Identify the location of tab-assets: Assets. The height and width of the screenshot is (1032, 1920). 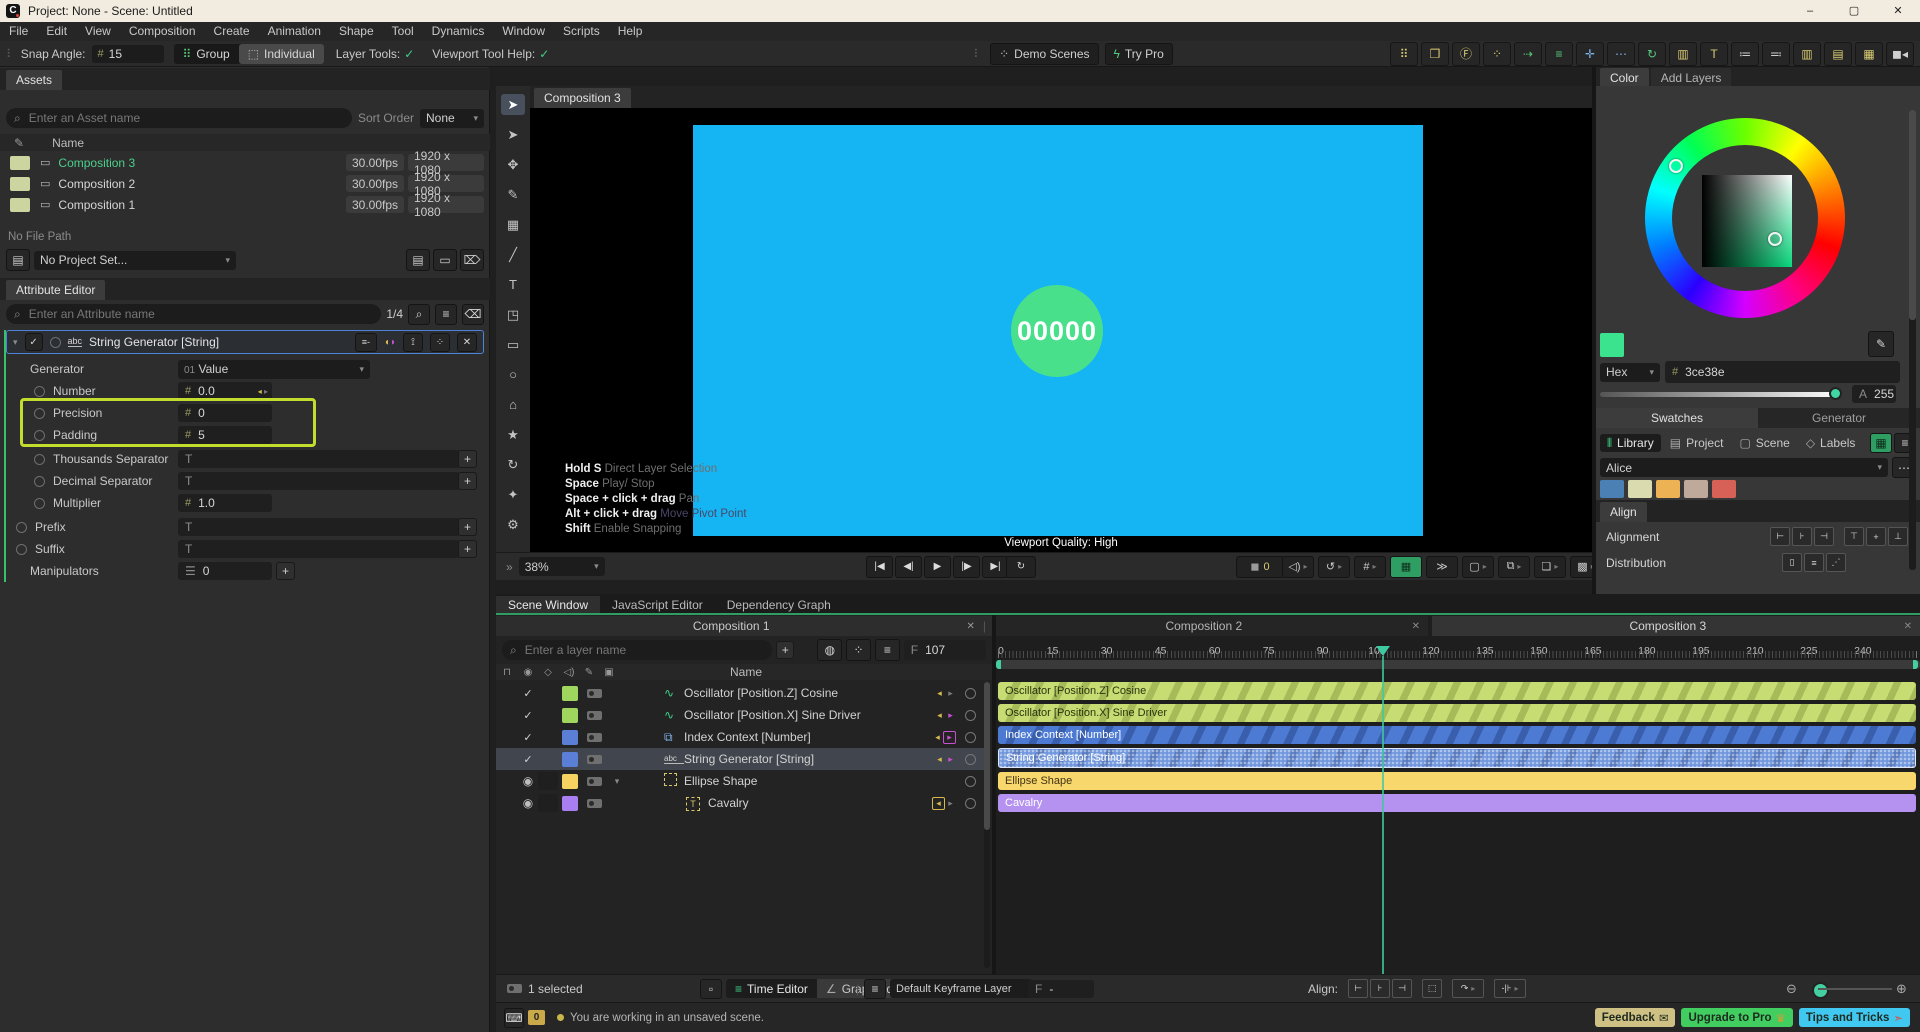
(34, 80).